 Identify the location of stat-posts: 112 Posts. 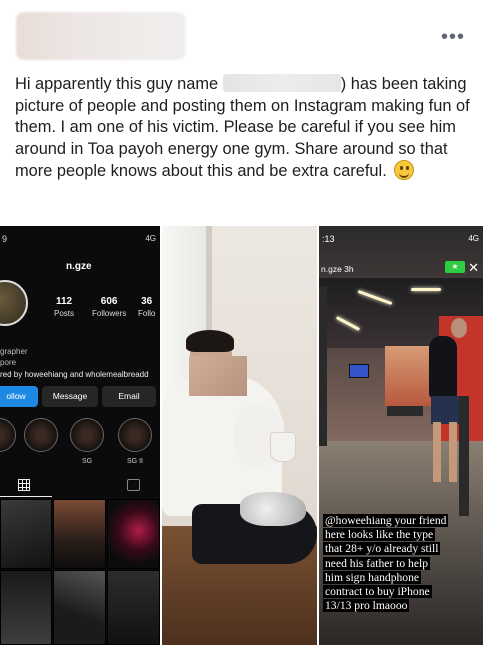
(64, 307).